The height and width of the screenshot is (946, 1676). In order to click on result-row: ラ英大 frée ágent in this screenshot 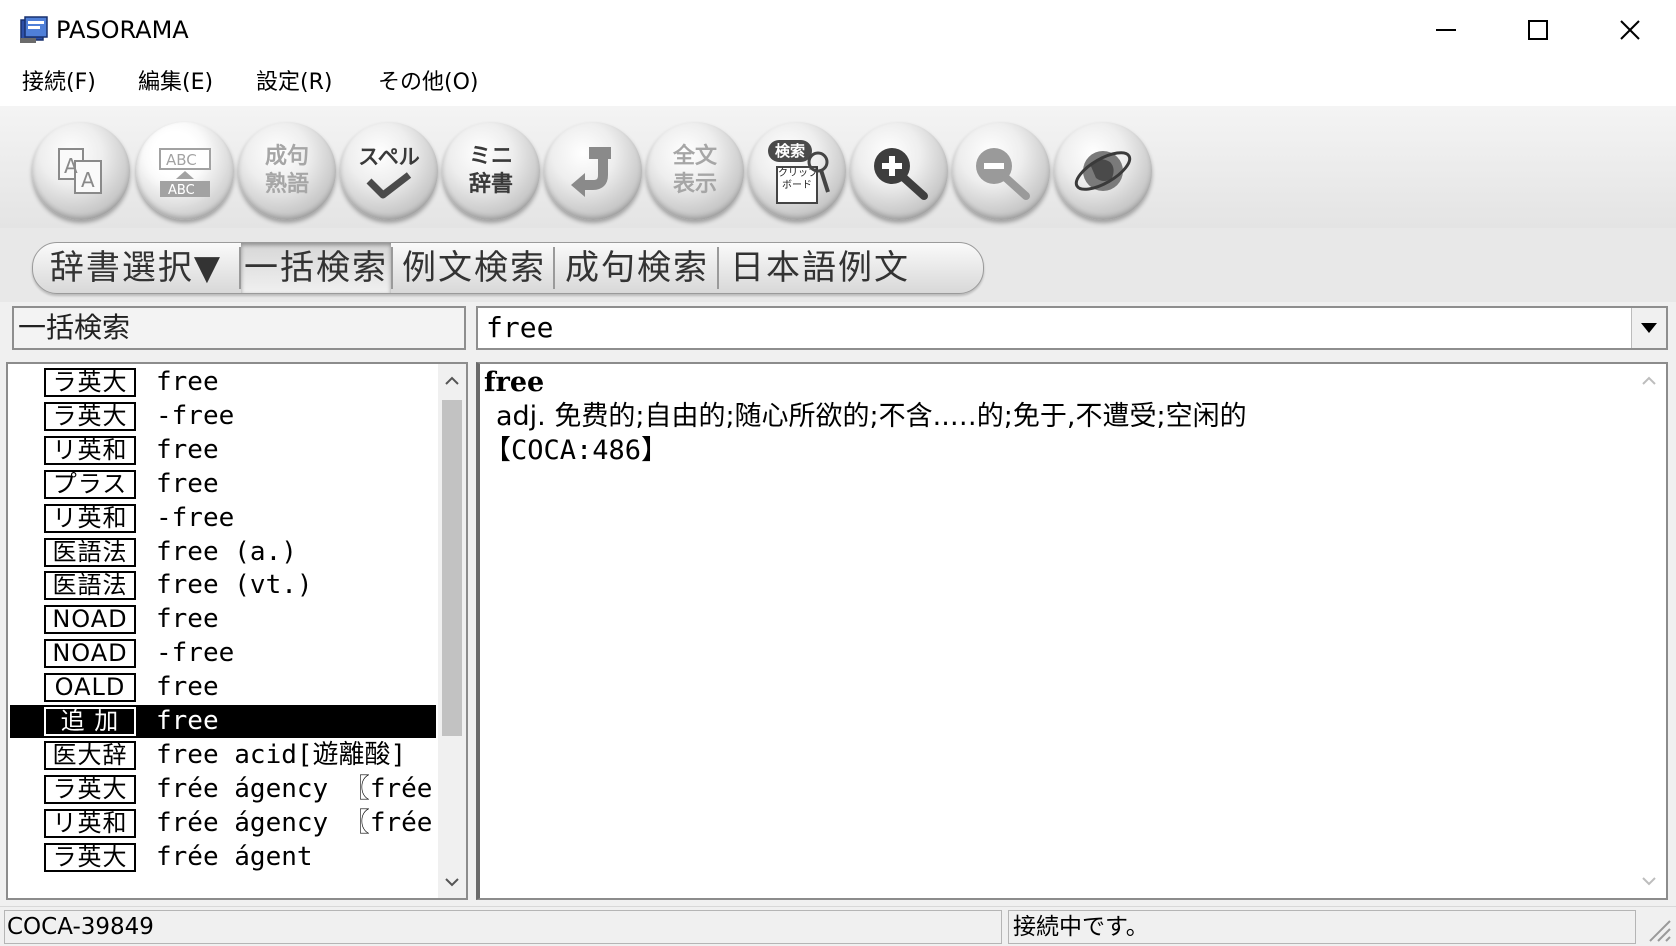, I will do `click(223, 857)`.